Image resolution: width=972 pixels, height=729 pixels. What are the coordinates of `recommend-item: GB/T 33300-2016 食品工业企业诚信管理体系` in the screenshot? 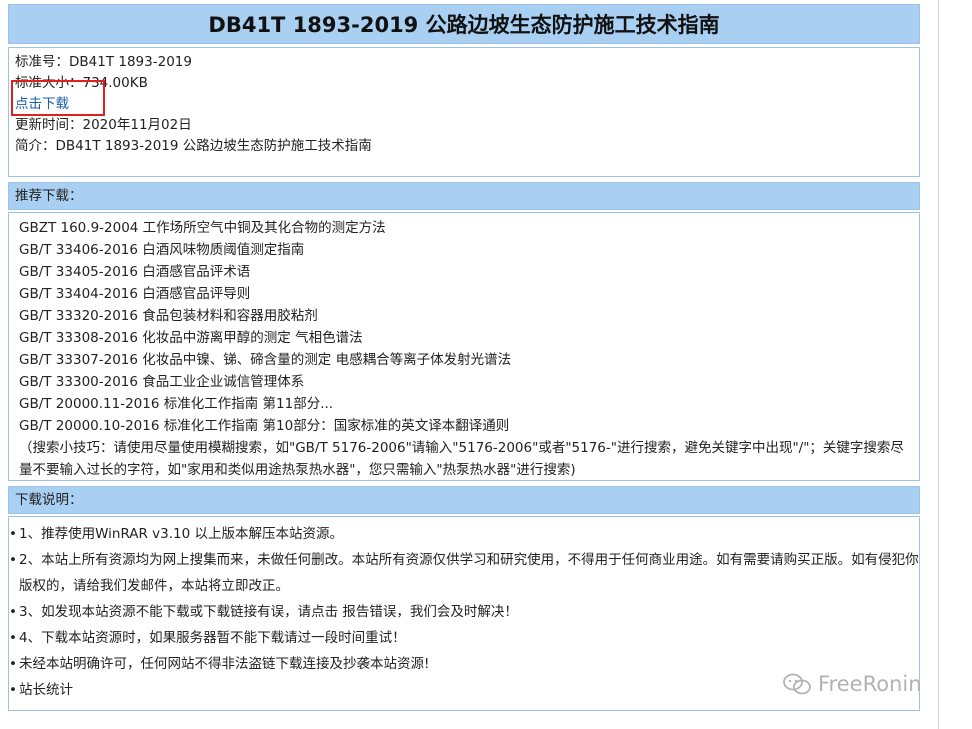 It's located at (465, 382).